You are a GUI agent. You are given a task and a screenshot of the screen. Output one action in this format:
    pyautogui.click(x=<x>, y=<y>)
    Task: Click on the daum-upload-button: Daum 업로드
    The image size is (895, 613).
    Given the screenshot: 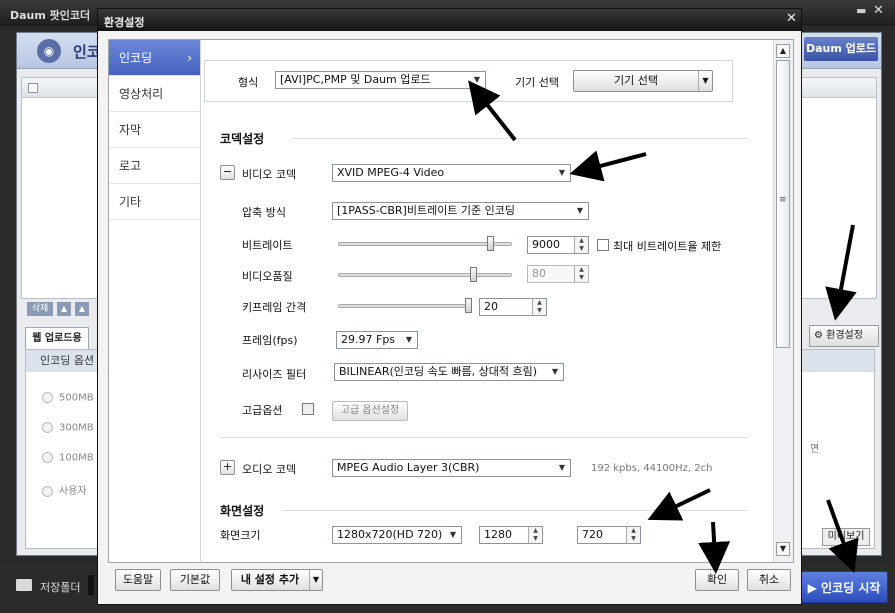 What is the action you would take?
    pyautogui.click(x=841, y=49)
    